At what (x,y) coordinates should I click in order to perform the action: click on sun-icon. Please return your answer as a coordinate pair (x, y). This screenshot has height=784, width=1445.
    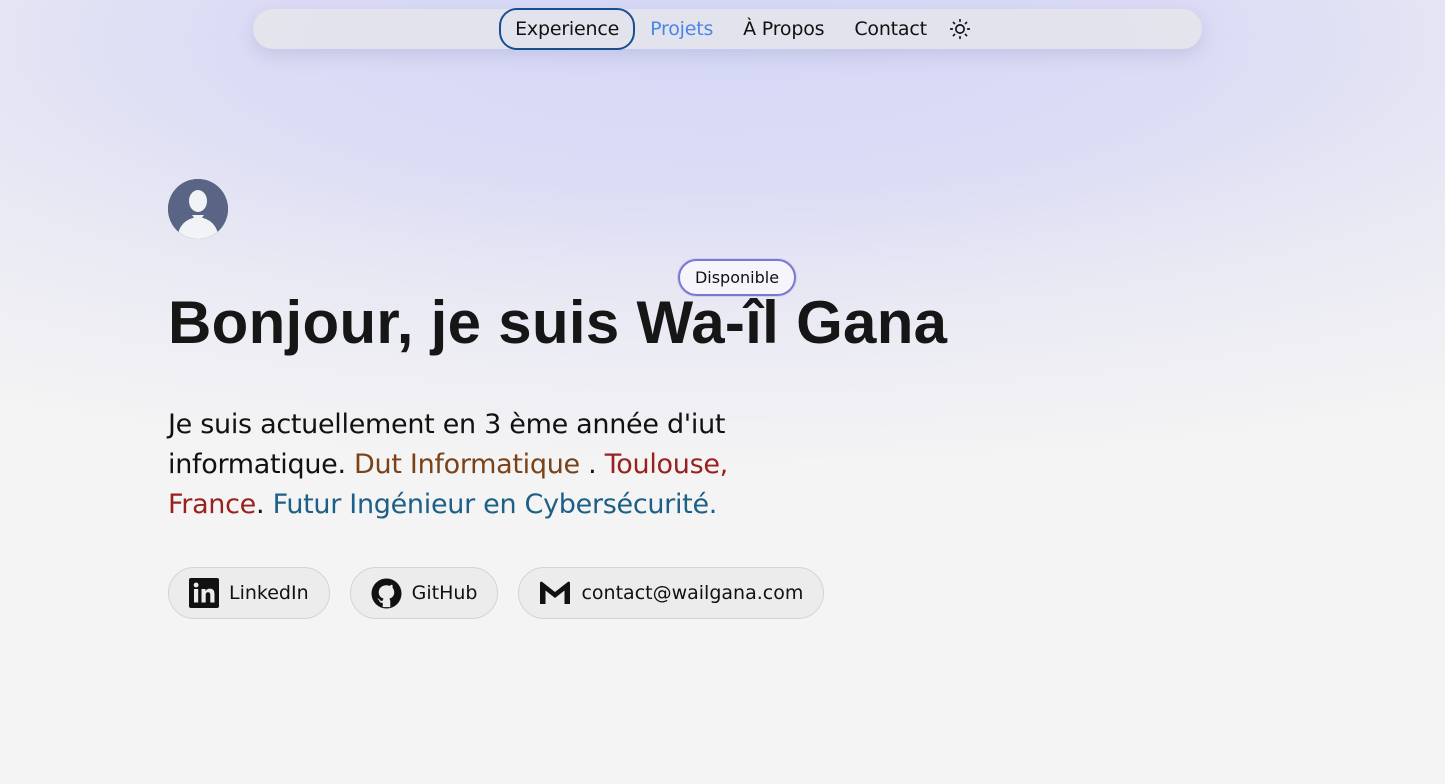
    Looking at the image, I should click on (960, 29).